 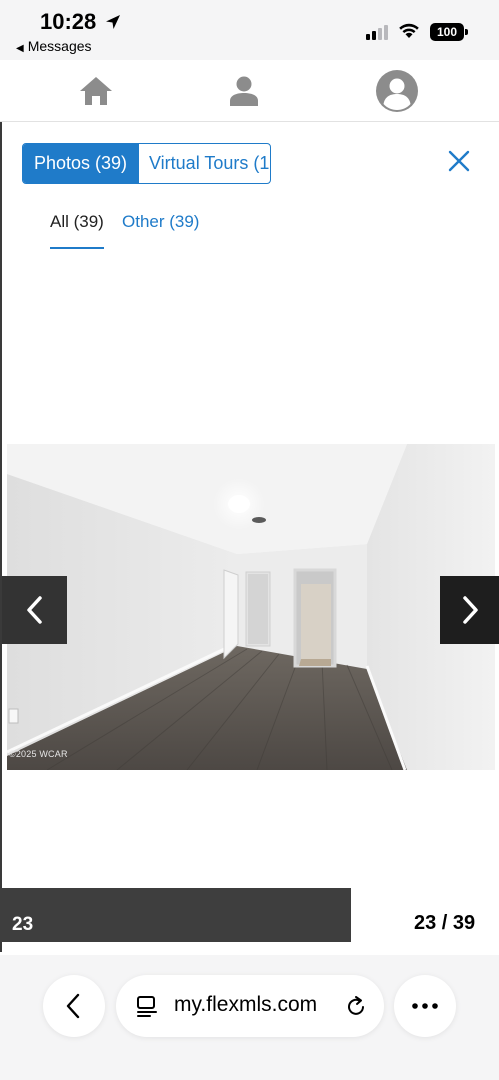 I want to click on wifi-icon, so click(x=409, y=30).